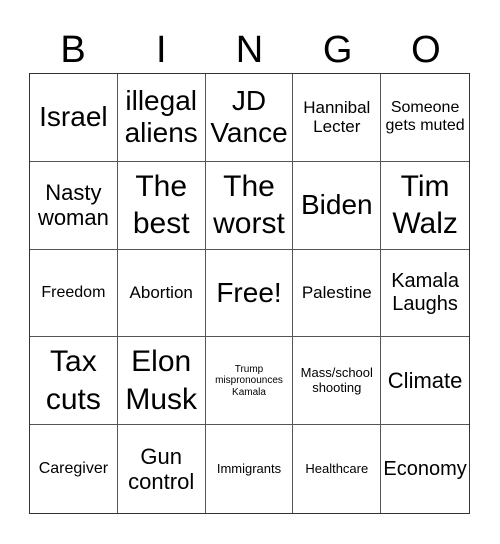 The height and width of the screenshot is (544, 500). I want to click on bingo-cell: illegal aliens, so click(161, 118).